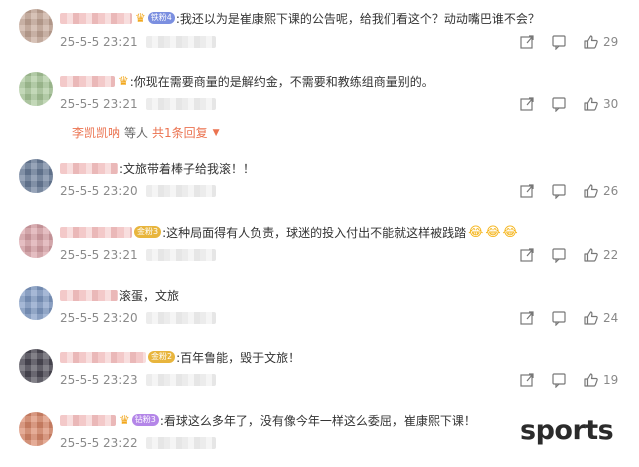 The image size is (639, 467). Describe the element at coordinates (611, 255) in the screenshot. I see `like-count: 22` at that location.